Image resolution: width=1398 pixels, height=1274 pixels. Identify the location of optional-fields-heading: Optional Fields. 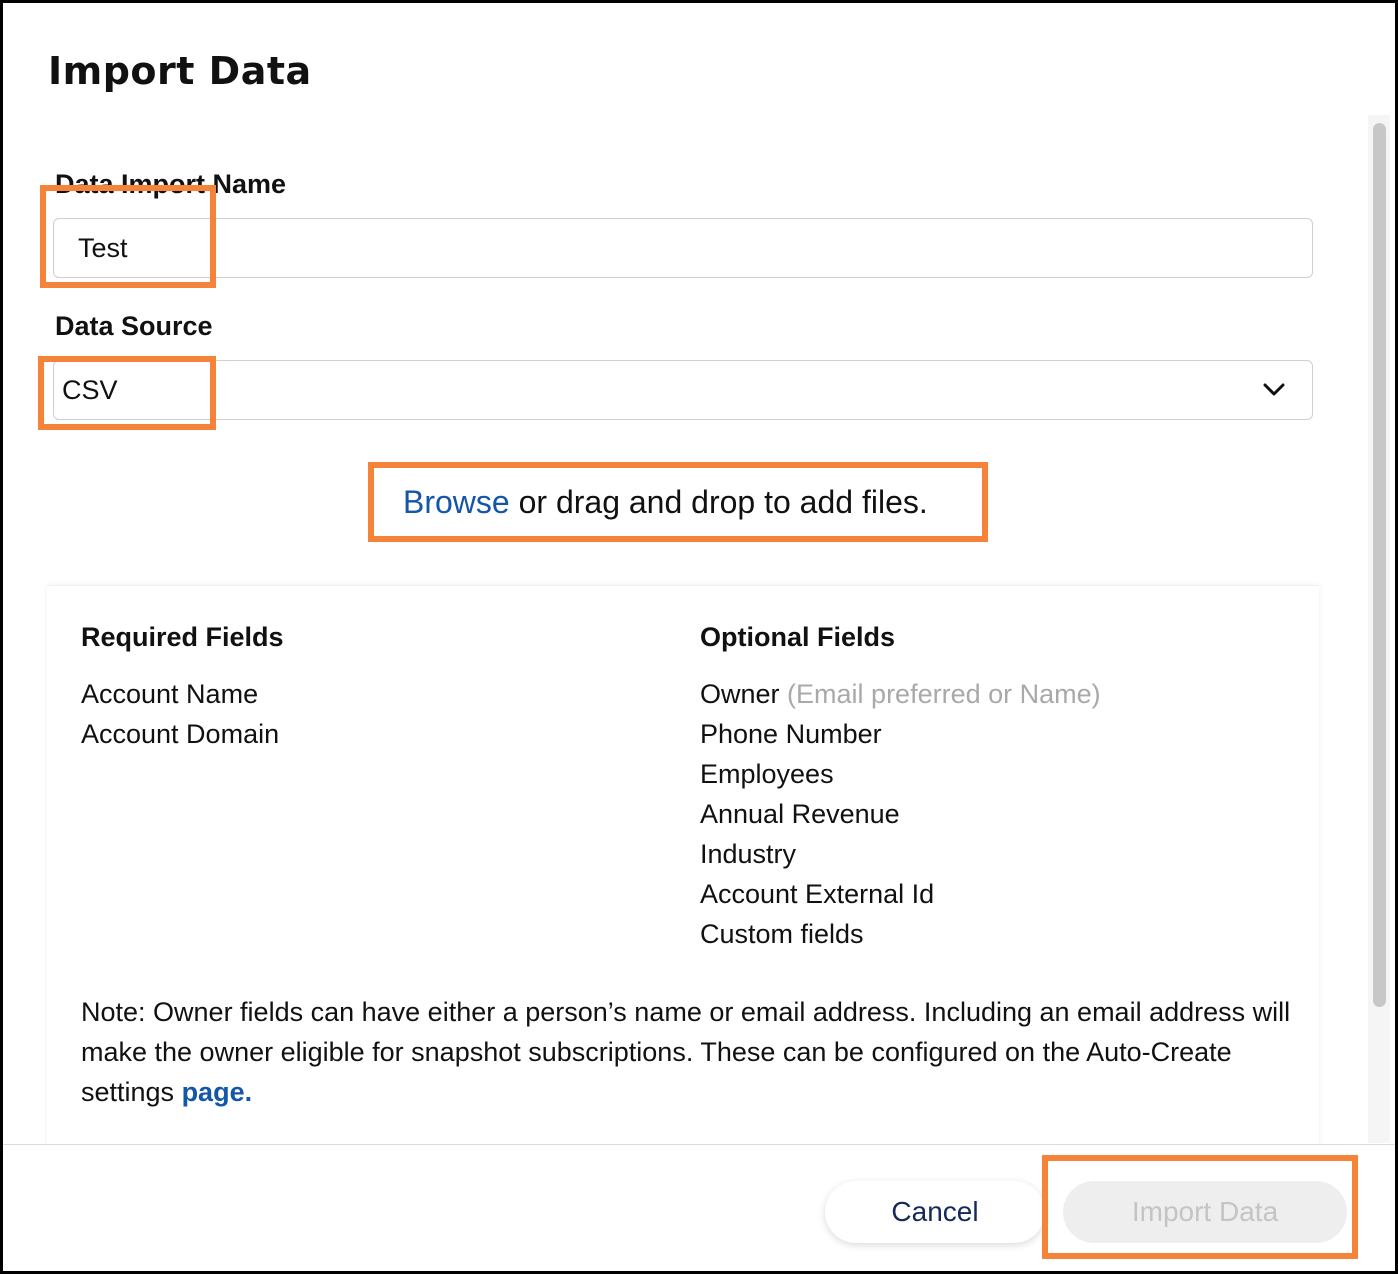
(798, 637).